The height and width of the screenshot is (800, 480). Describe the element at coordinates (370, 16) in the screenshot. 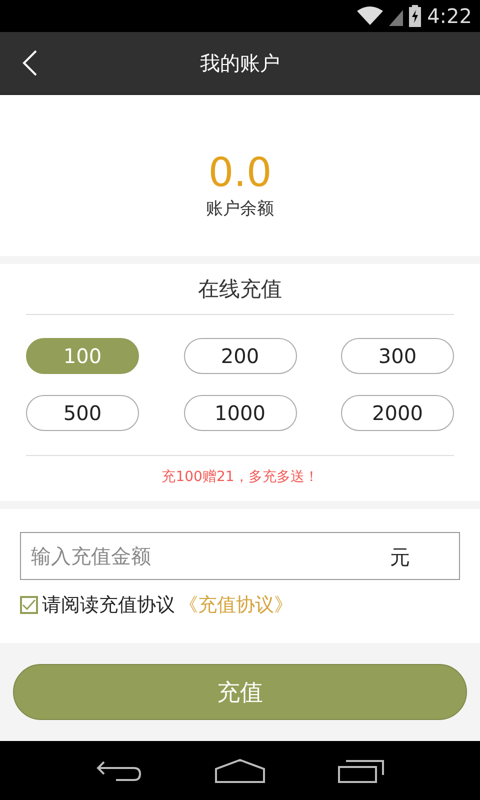

I see `wifi-icon` at that location.